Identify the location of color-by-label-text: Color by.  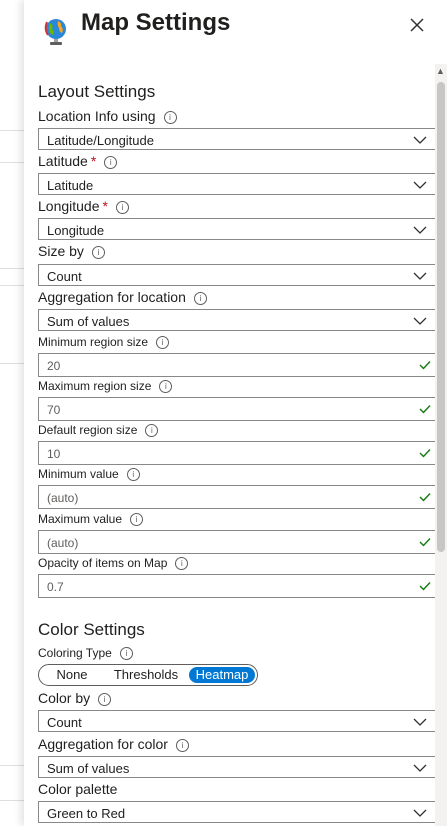
(64, 698).